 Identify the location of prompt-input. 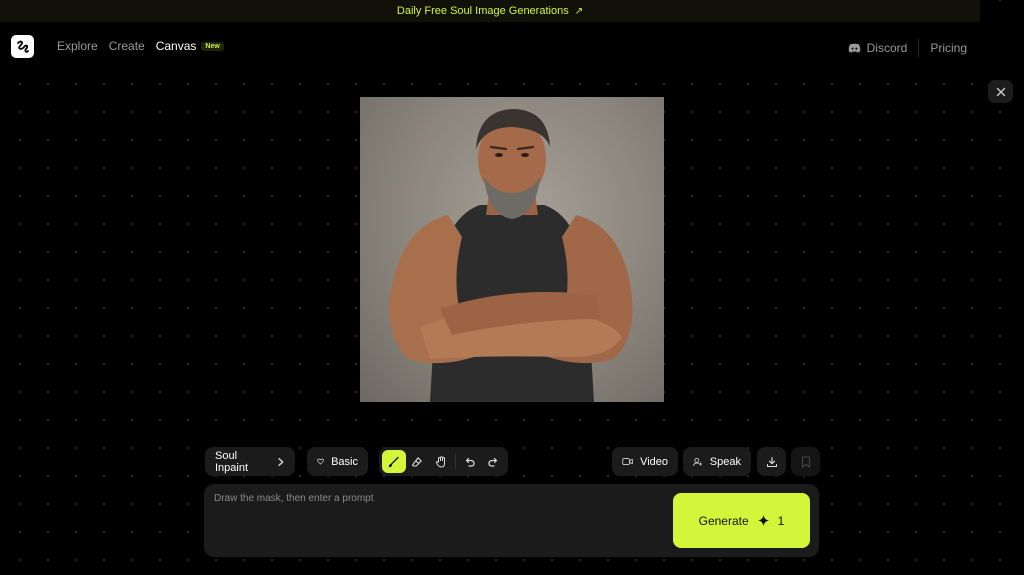
(434, 518).